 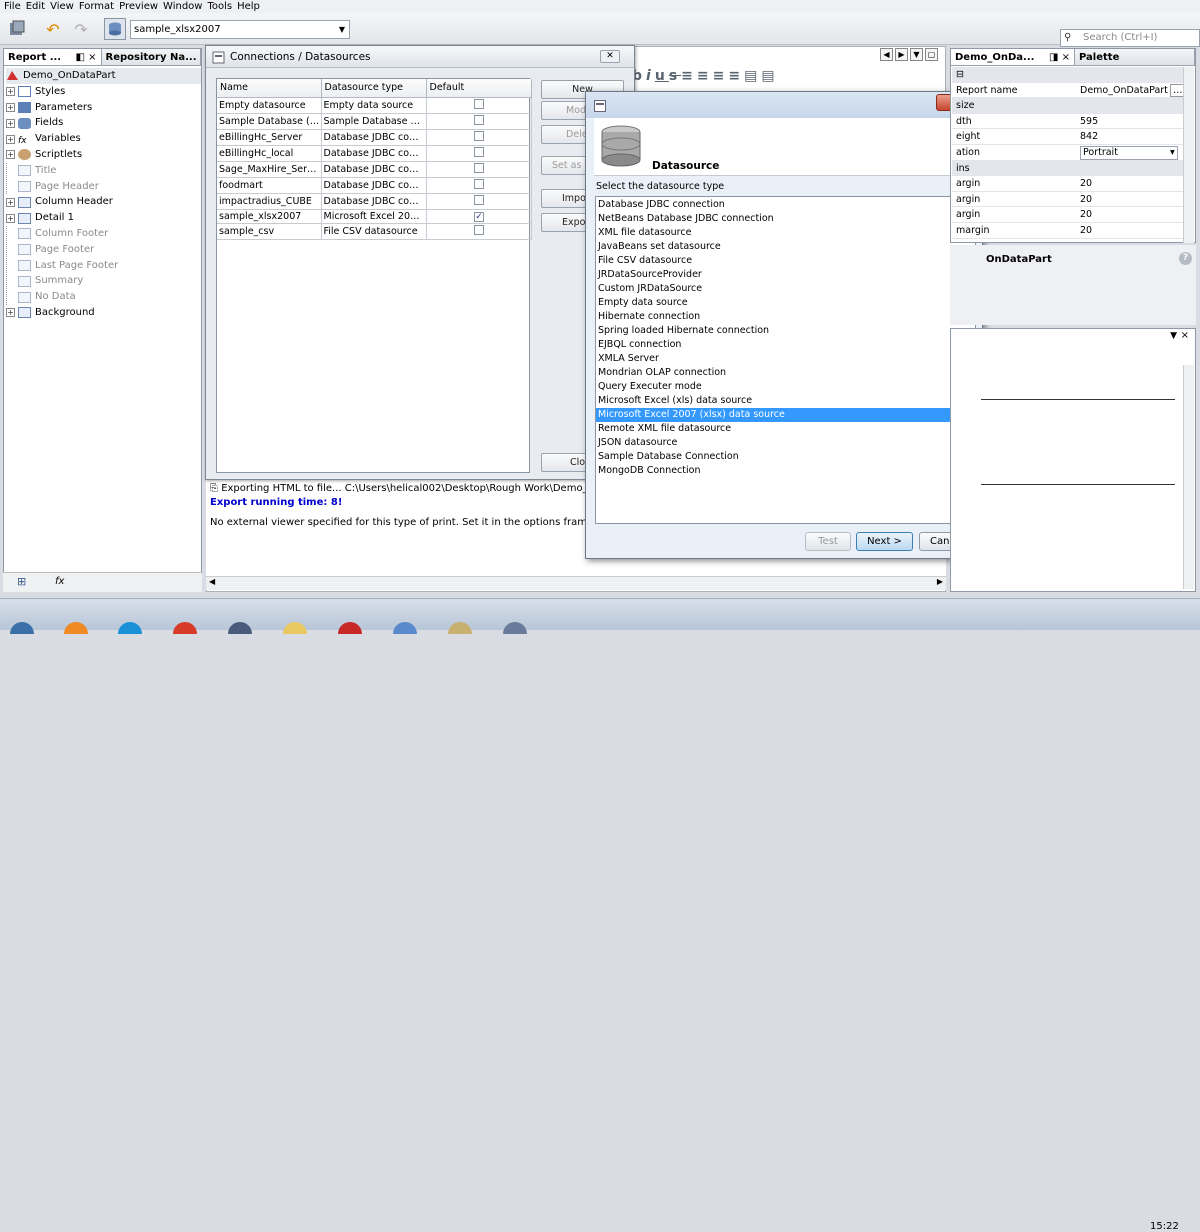 What do you see at coordinates (103, 202) in the screenshot?
I see `tree-item-column-header: + Column Header` at bounding box center [103, 202].